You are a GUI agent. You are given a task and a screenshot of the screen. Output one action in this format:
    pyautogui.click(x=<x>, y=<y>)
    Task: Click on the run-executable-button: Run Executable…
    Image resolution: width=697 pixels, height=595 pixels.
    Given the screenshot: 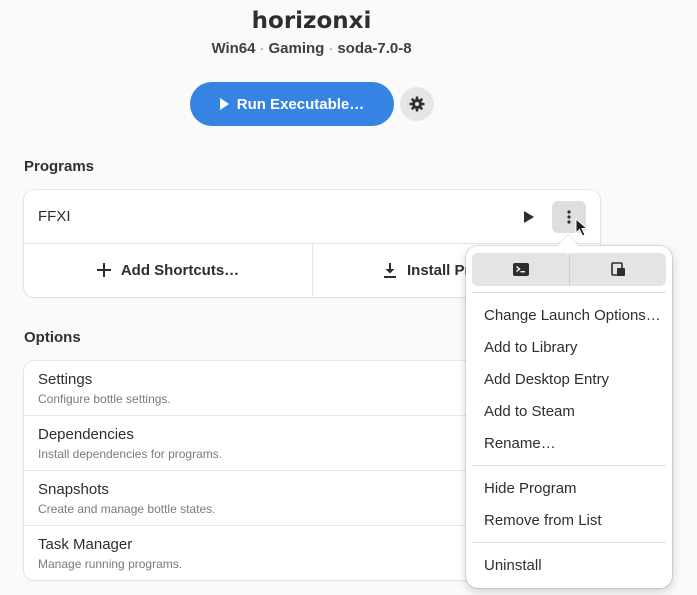 What is the action you would take?
    pyautogui.click(x=292, y=104)
    